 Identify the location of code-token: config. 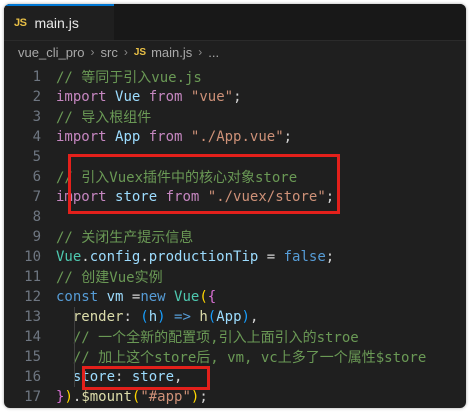
(115, 257).